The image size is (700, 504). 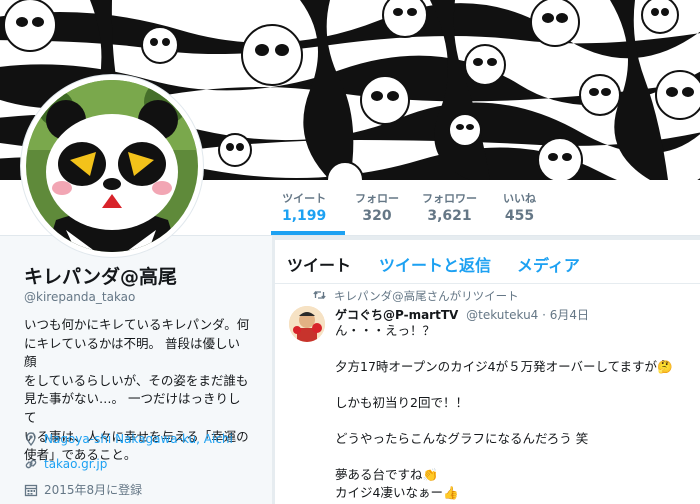 I want to click on avatar, so click(x=112, y=166).